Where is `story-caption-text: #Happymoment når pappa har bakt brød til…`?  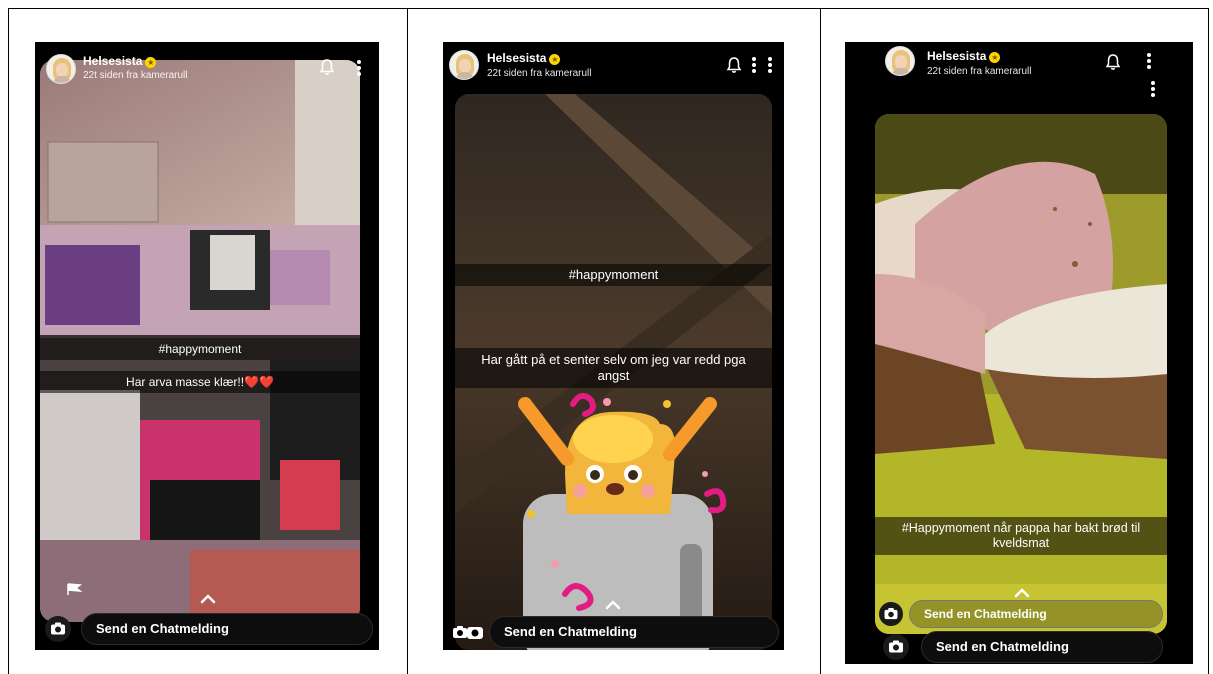
story-caption-text: #Happymoment når pappa har bakt brød til… is located at coordinates (1021, 536).